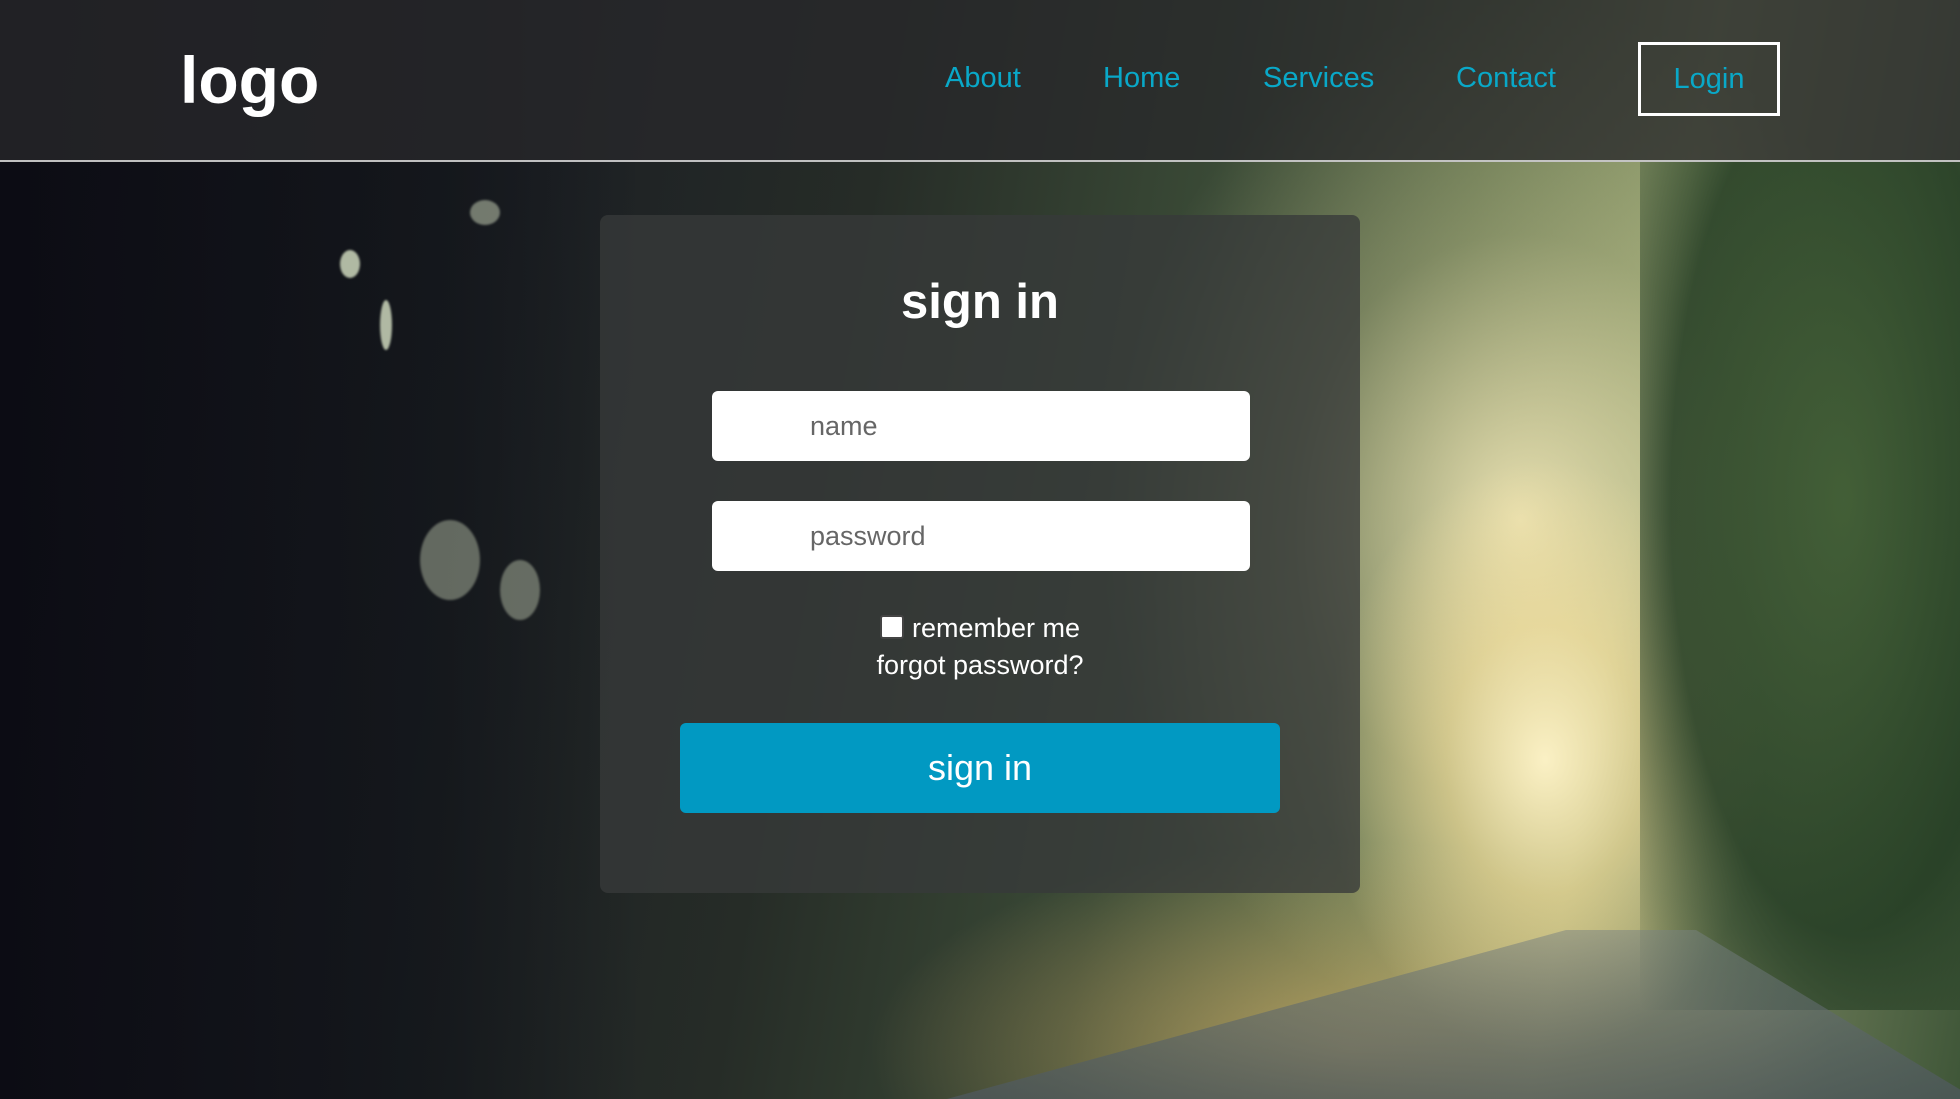  I want to click on nav-link-home: Home, so click(1141, 78).